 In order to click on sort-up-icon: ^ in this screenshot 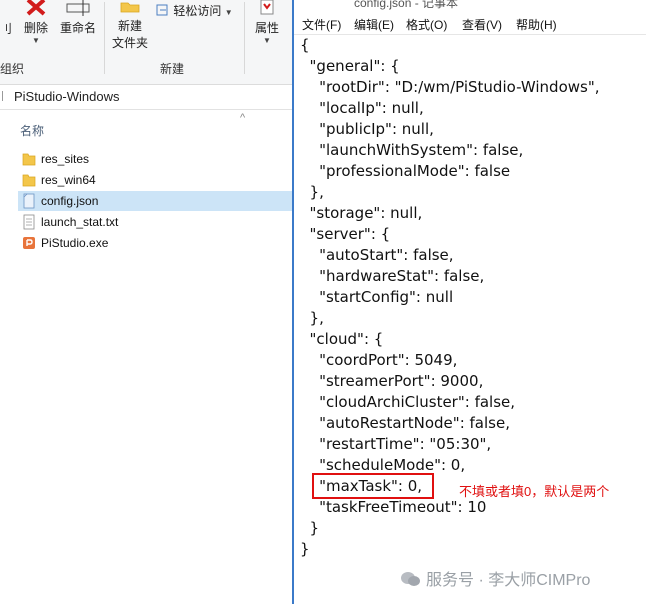, I will do `click(242, 118)`.